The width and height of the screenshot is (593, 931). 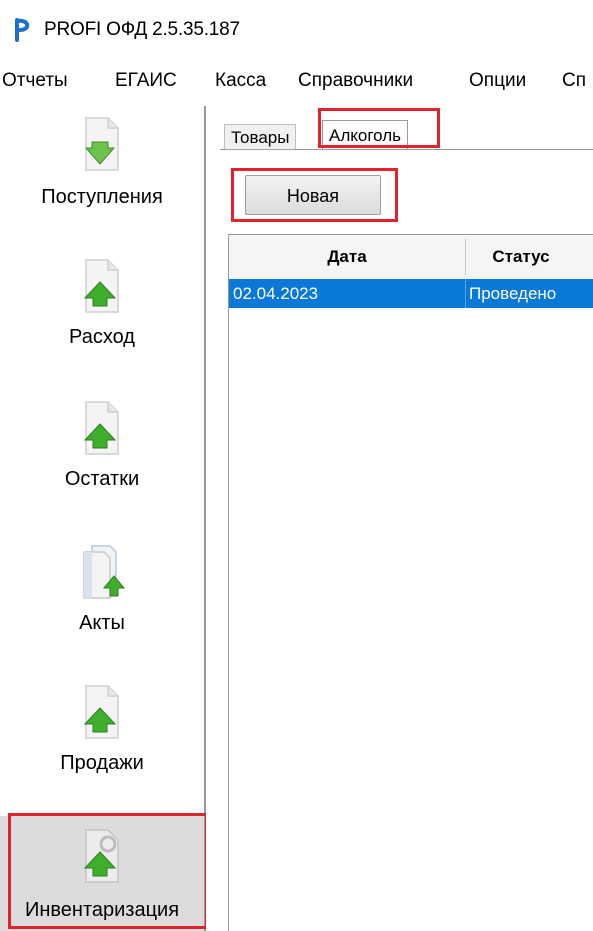 What do you see at coordinates (102, 604) in the screenshot?
I see `nav-item-acts: Акты` at bounding box center [102, 604].